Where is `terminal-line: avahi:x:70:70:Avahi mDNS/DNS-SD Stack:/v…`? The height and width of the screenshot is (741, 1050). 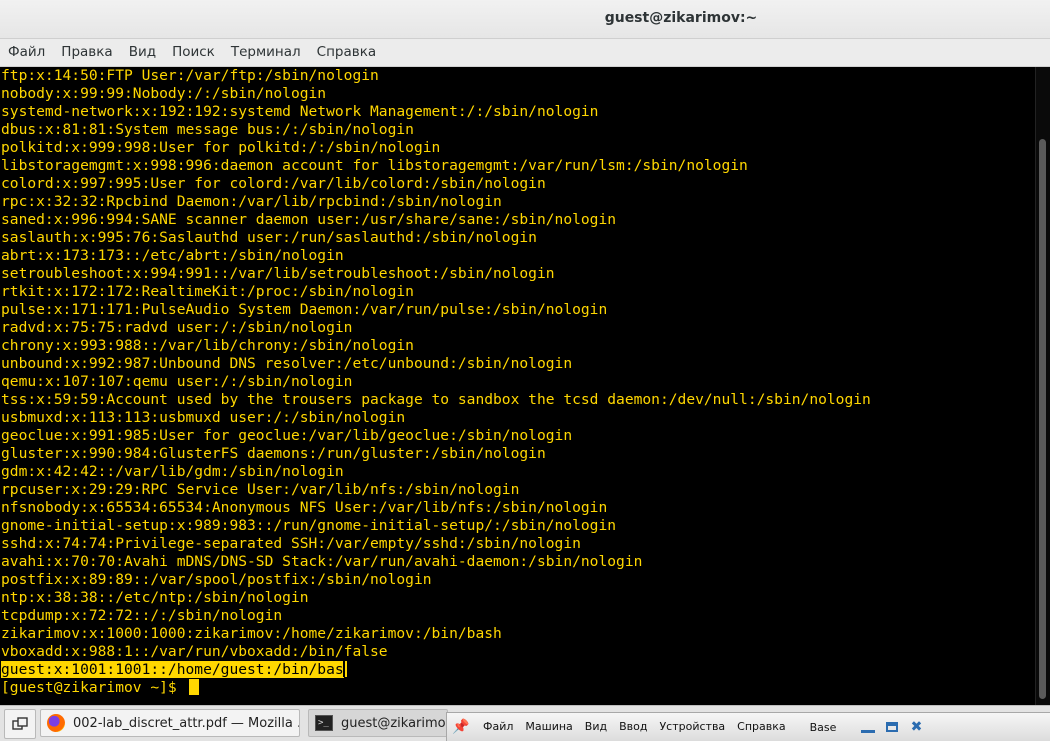 terminal-line: avahi:x:70:70:Avahi mDNS/DNS-SD Stack:/v… is located at coordinates (322, 561).